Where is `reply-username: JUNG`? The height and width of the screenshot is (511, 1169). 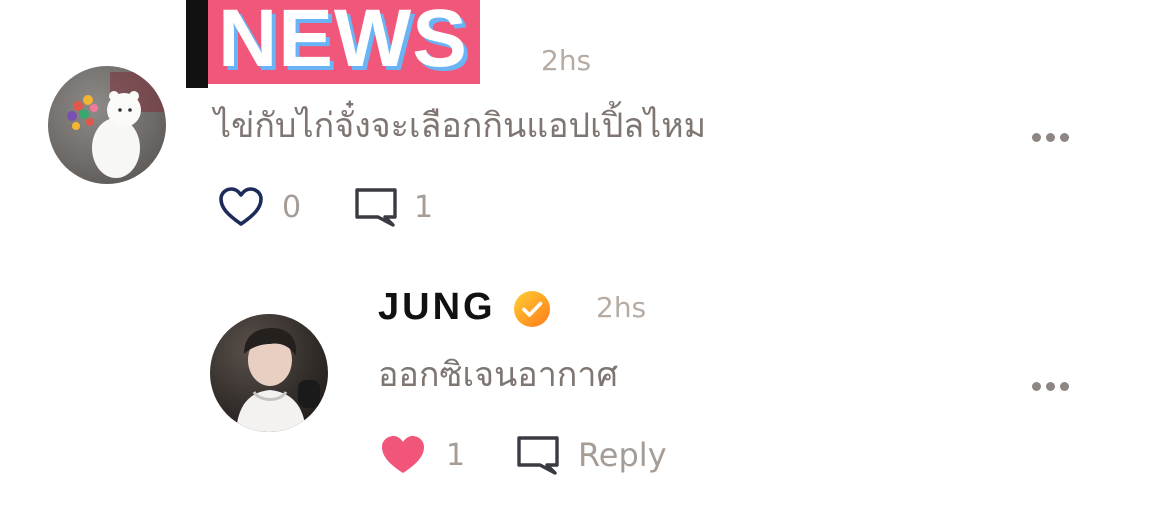 reply-username: JUNG is located at coordinates (437, 307).